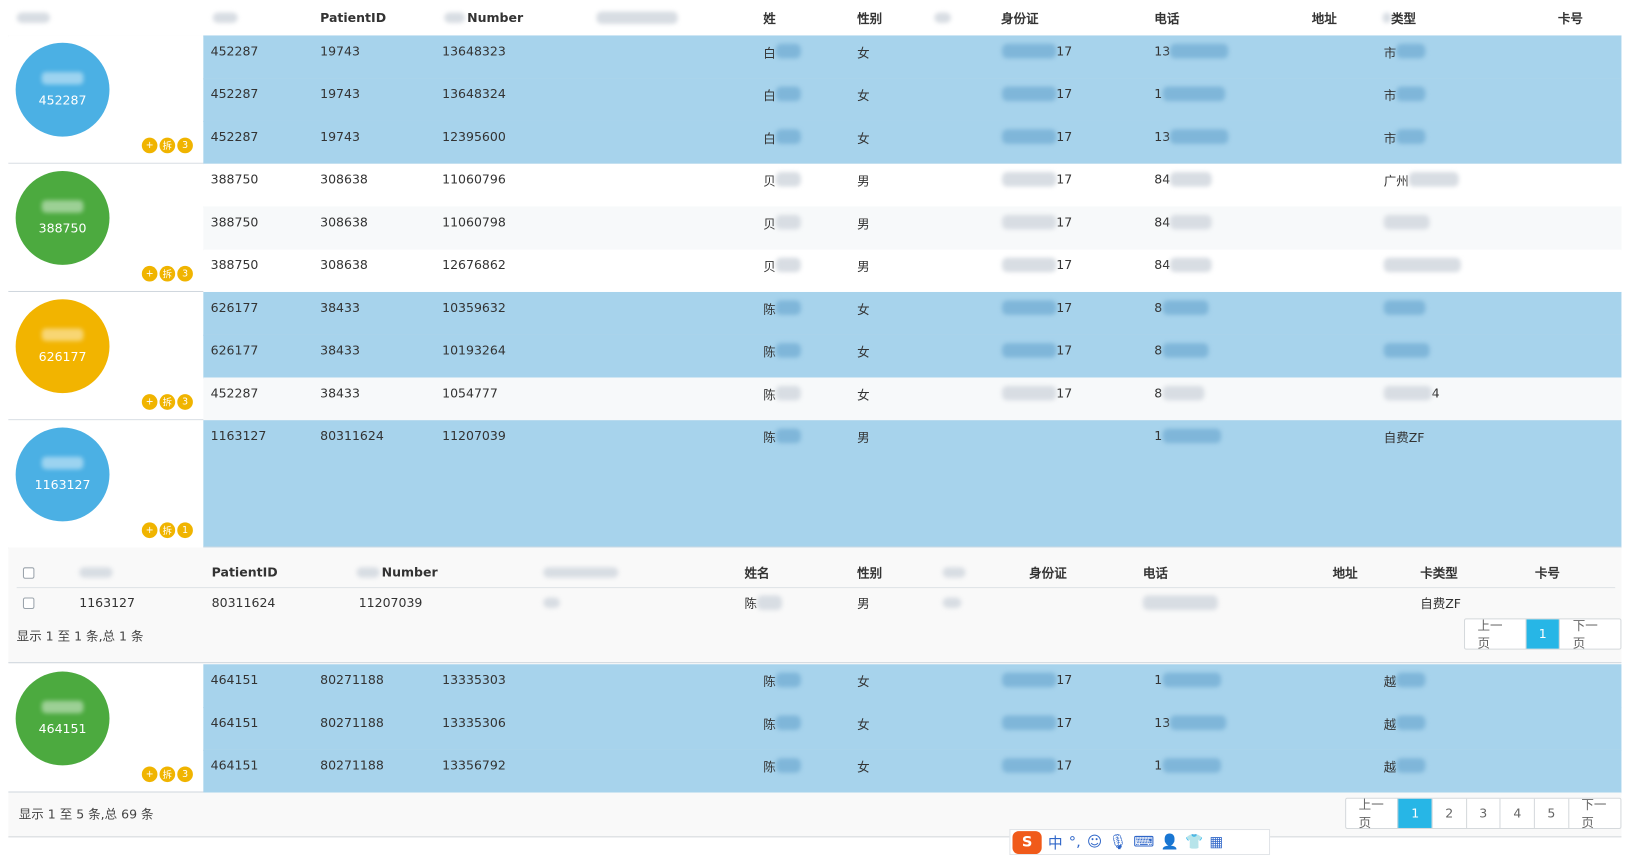  Describe the element at coordinates (912, 313) in the screenshot. I see `table-row: 626177 38433 10359632 陈 女 17 8` at that location.